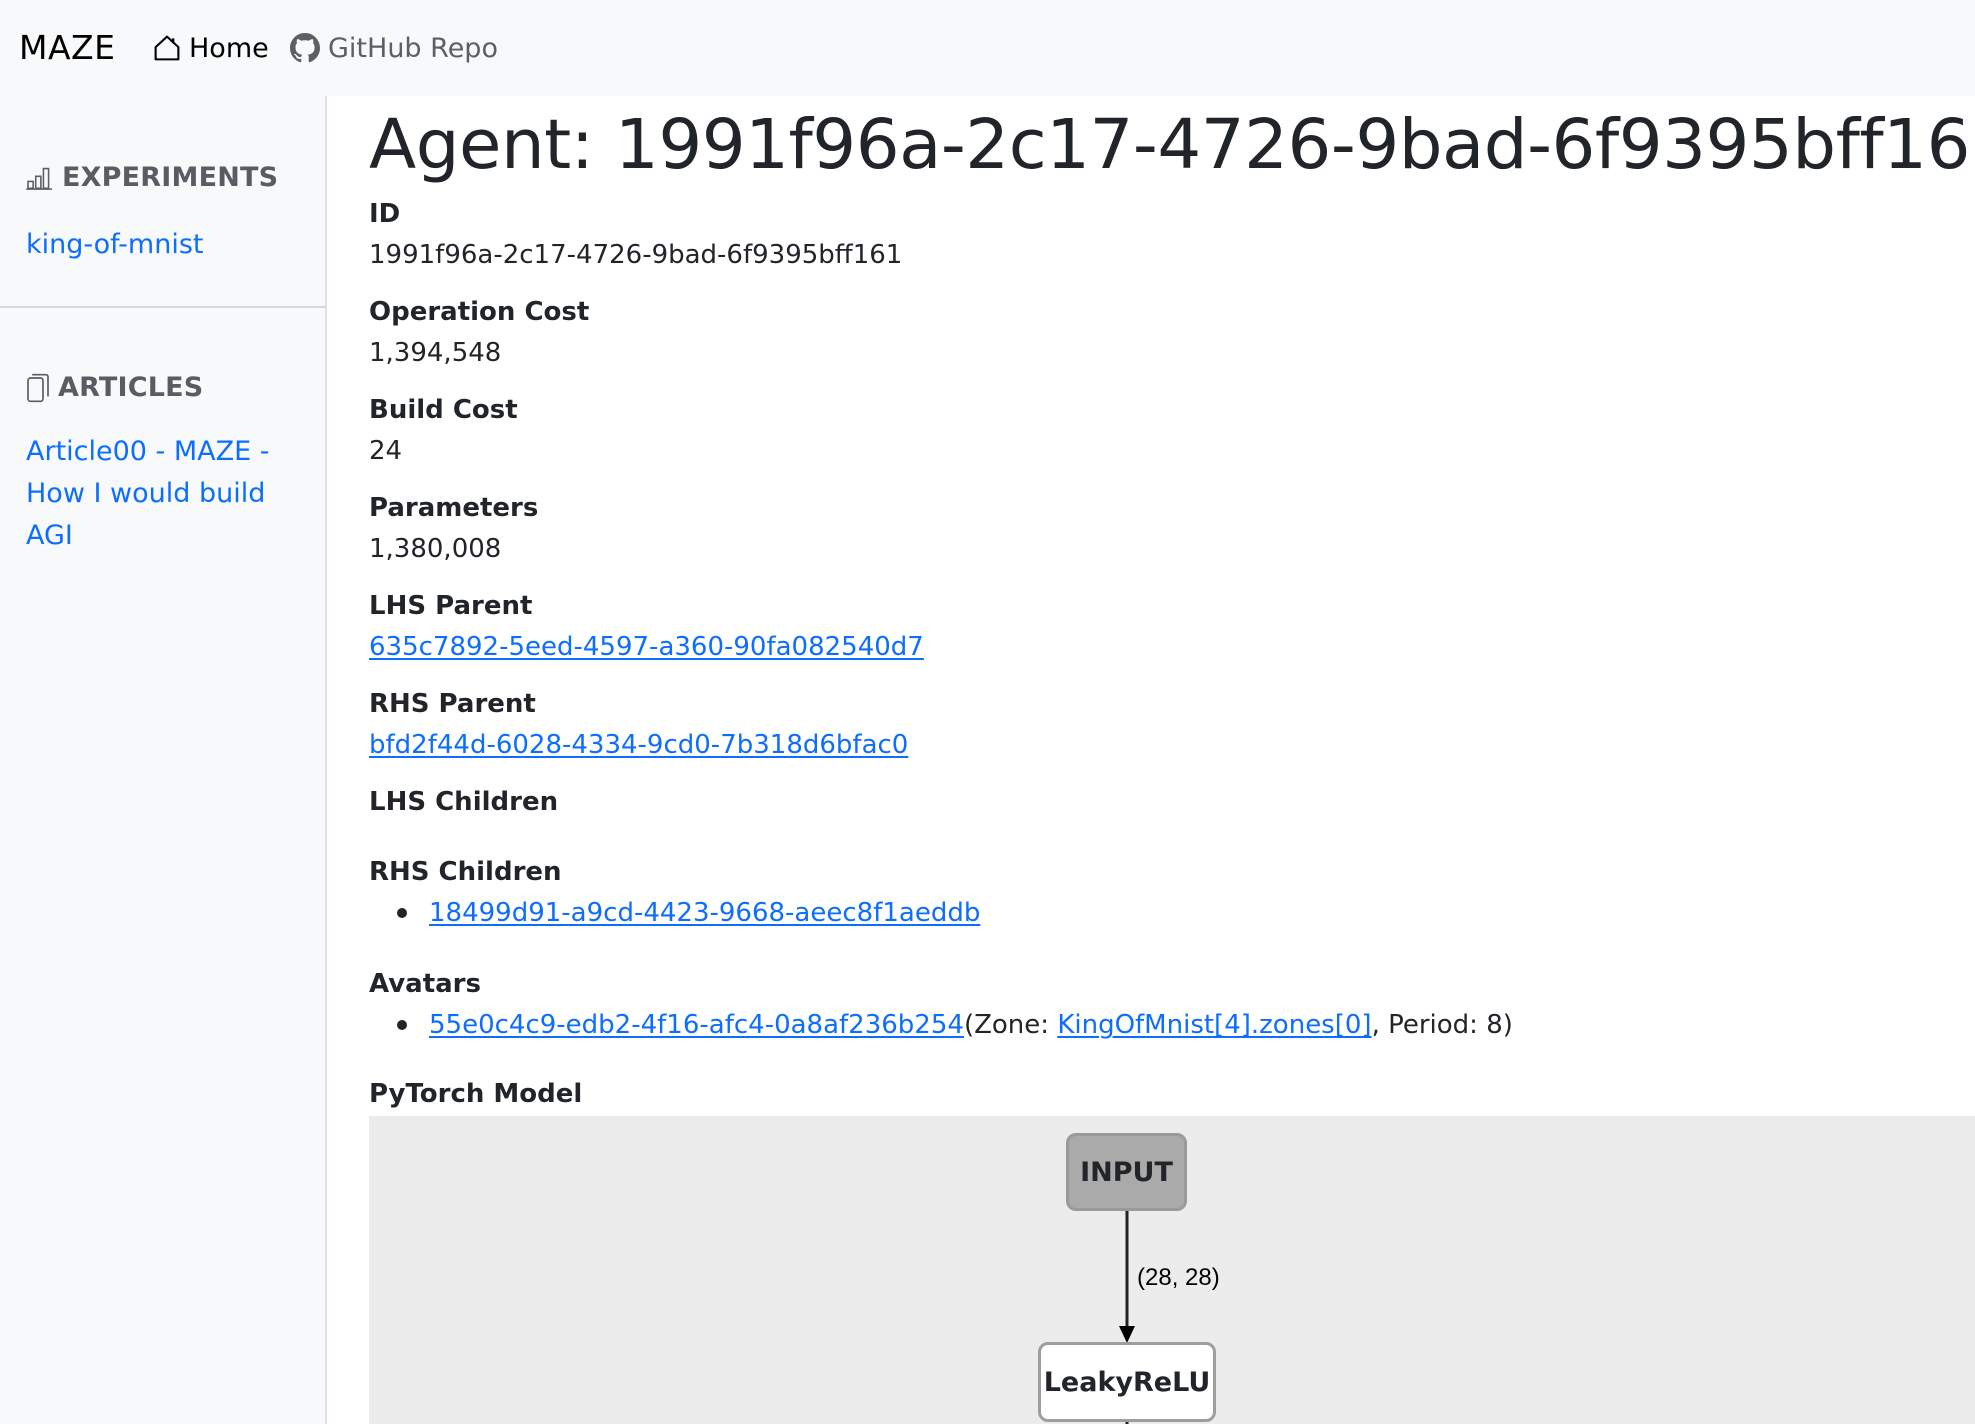  Describe the element at coordinates (38, 387) in the screenshot. I see `files-icon` at that location.